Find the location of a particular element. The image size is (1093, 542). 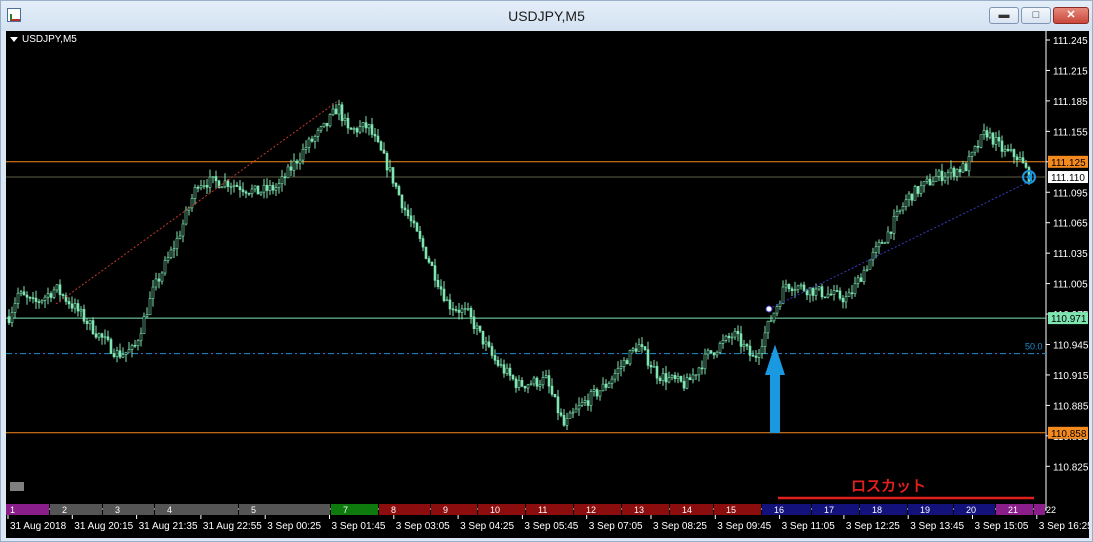

price-axis-label: 110.945 is located at coordinates (1071, 346).